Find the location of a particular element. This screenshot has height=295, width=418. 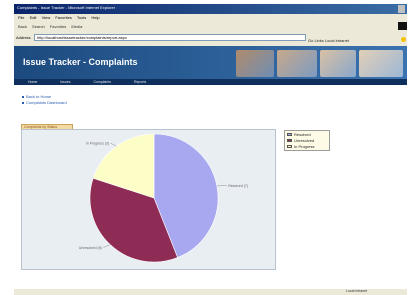

breadcrumb-dashboard: Complaints Dashboard is located at coordinates (46, 102).